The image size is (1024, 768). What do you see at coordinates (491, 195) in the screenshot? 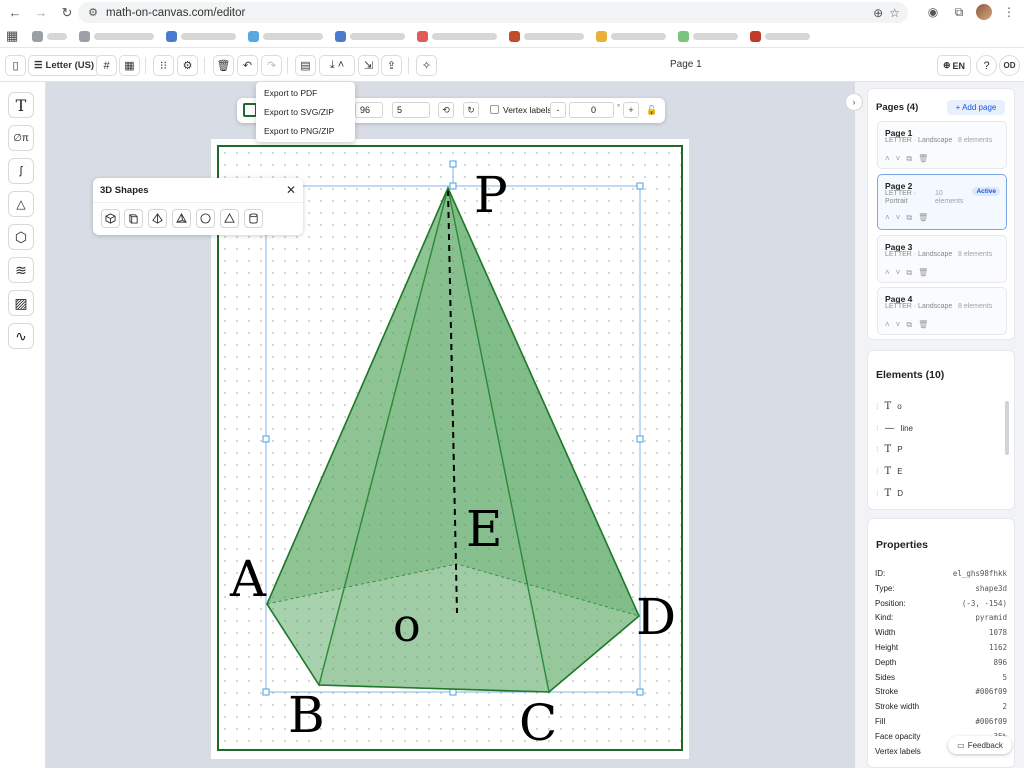
I see `vertex-label-p: P` at bounding box center [491, 195].